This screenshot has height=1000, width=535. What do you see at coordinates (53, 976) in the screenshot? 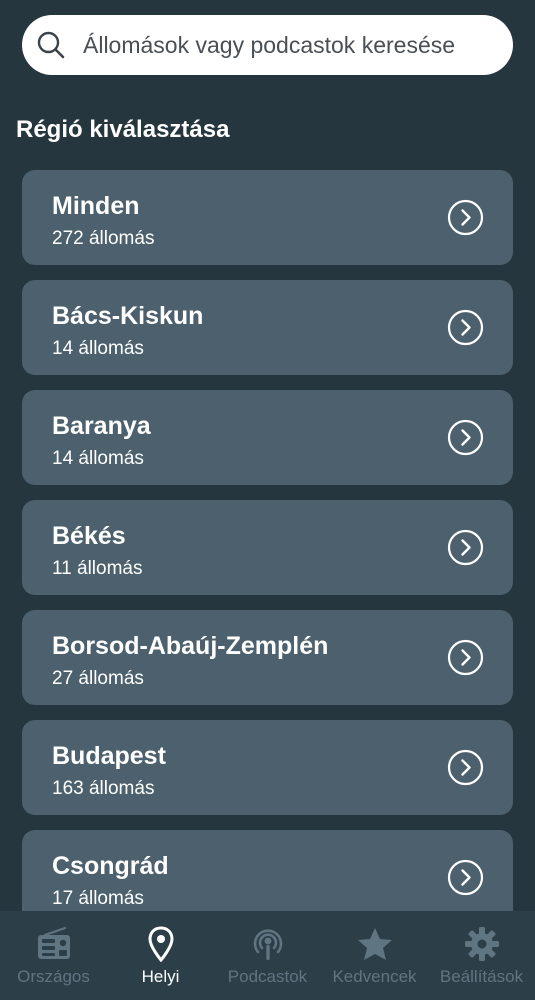
I see `tab-label: Országos` at bounding box center [53, 976].